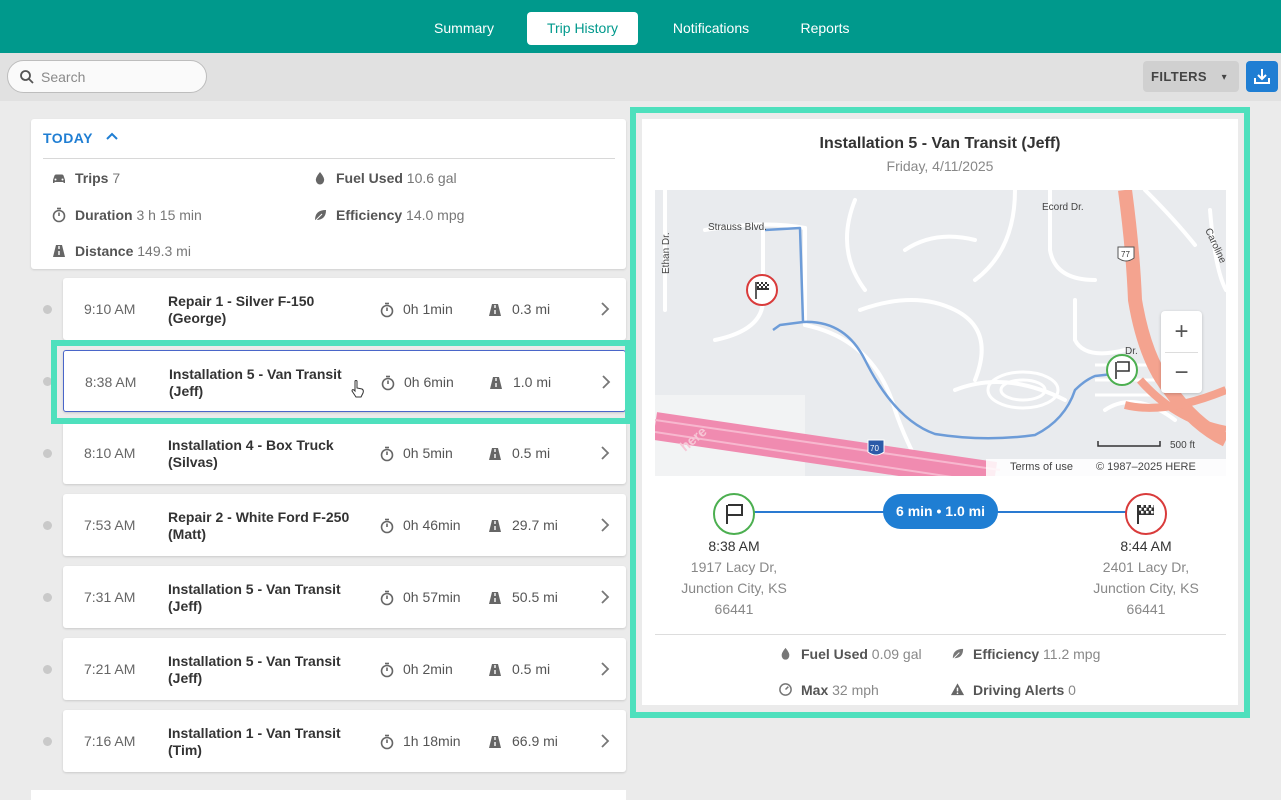 The image size is (1281, 800). Describe the element at coordinates (110, 669) in the screenshot. I see `trip-start-time: 7:21 AM` at that location.